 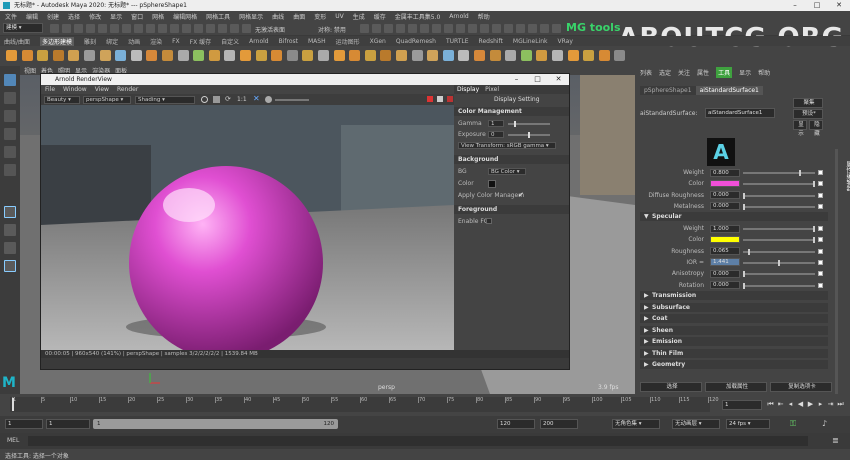 I want to click on shelf-tab: 运动图形, so click(x=348, y=41).